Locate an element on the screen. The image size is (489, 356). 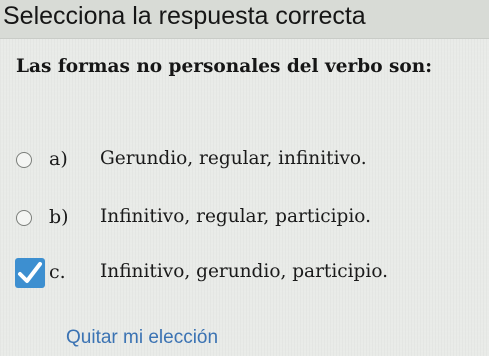
header-bar: Selecciona la respuesta correcta is located at coordinates (244, 19).